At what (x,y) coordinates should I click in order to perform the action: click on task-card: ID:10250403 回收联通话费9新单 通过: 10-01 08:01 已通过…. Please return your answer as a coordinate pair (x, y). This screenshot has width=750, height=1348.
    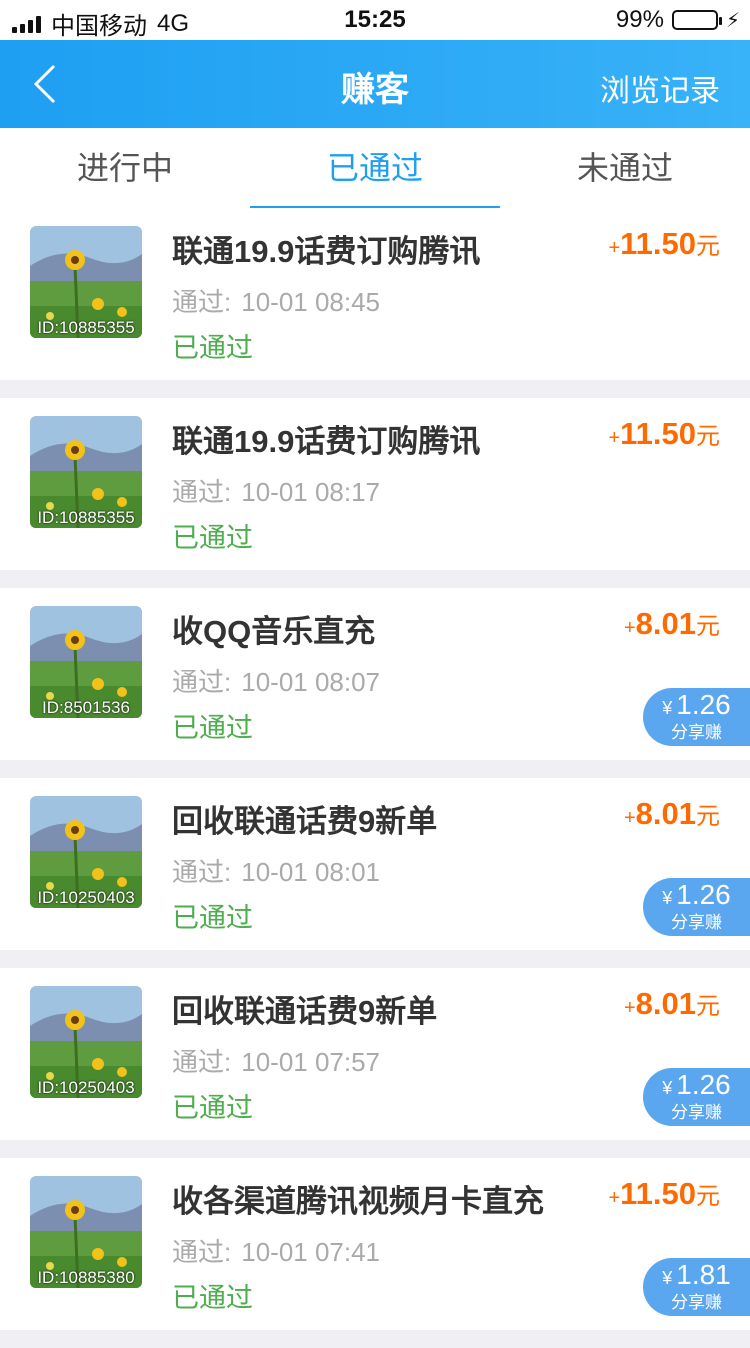
    Looking at the image, I should click on (375, 864).